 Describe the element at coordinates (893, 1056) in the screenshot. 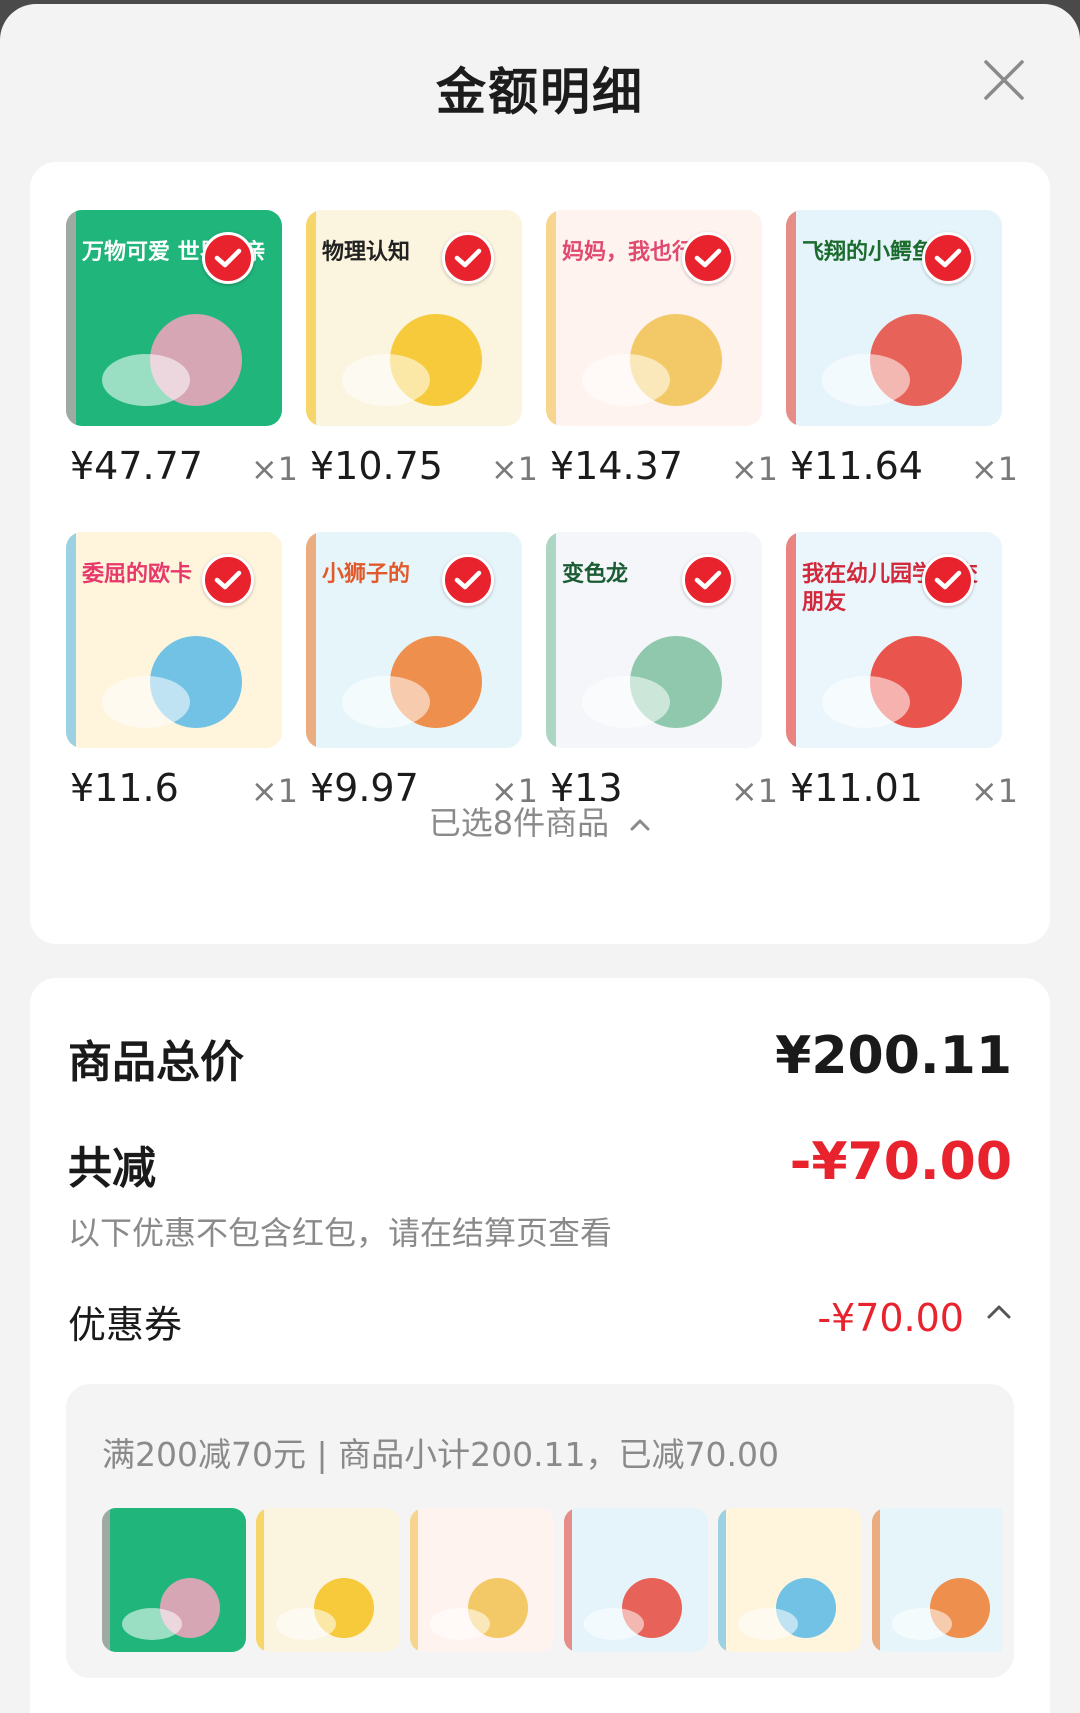

I see `total-price-value: ¥200.11` at that location.